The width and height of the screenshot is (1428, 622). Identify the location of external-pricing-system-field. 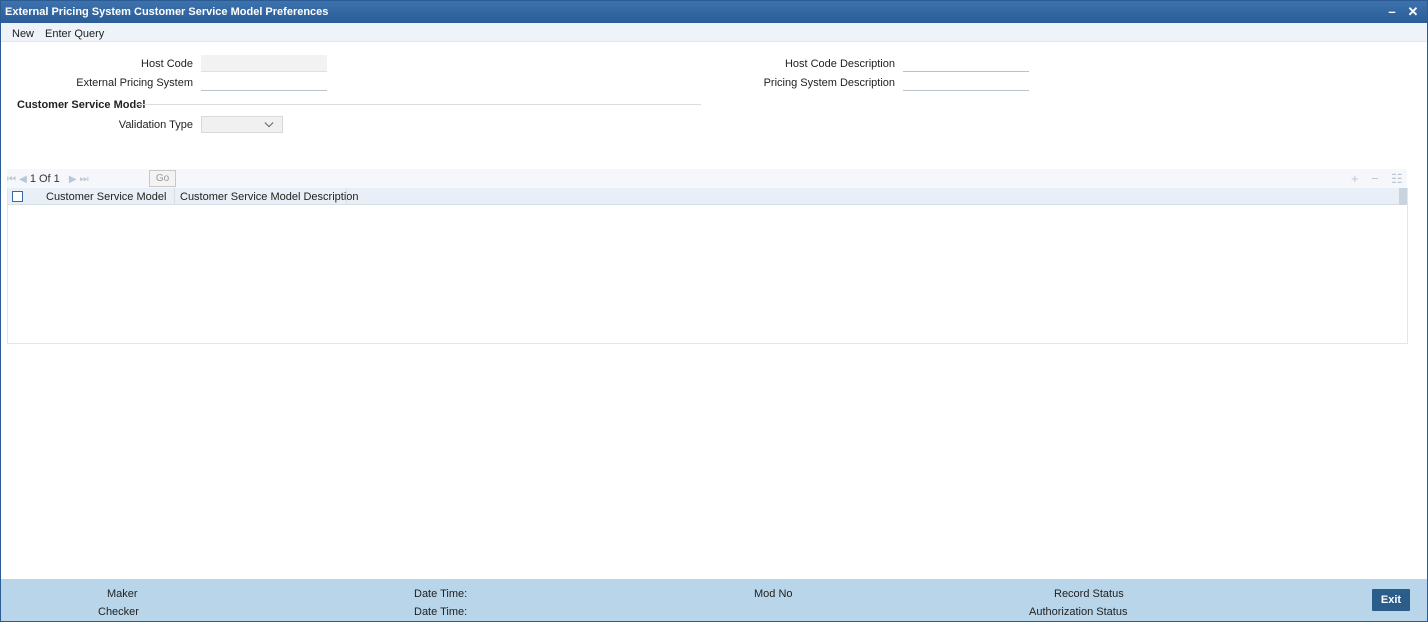
(264, 82).